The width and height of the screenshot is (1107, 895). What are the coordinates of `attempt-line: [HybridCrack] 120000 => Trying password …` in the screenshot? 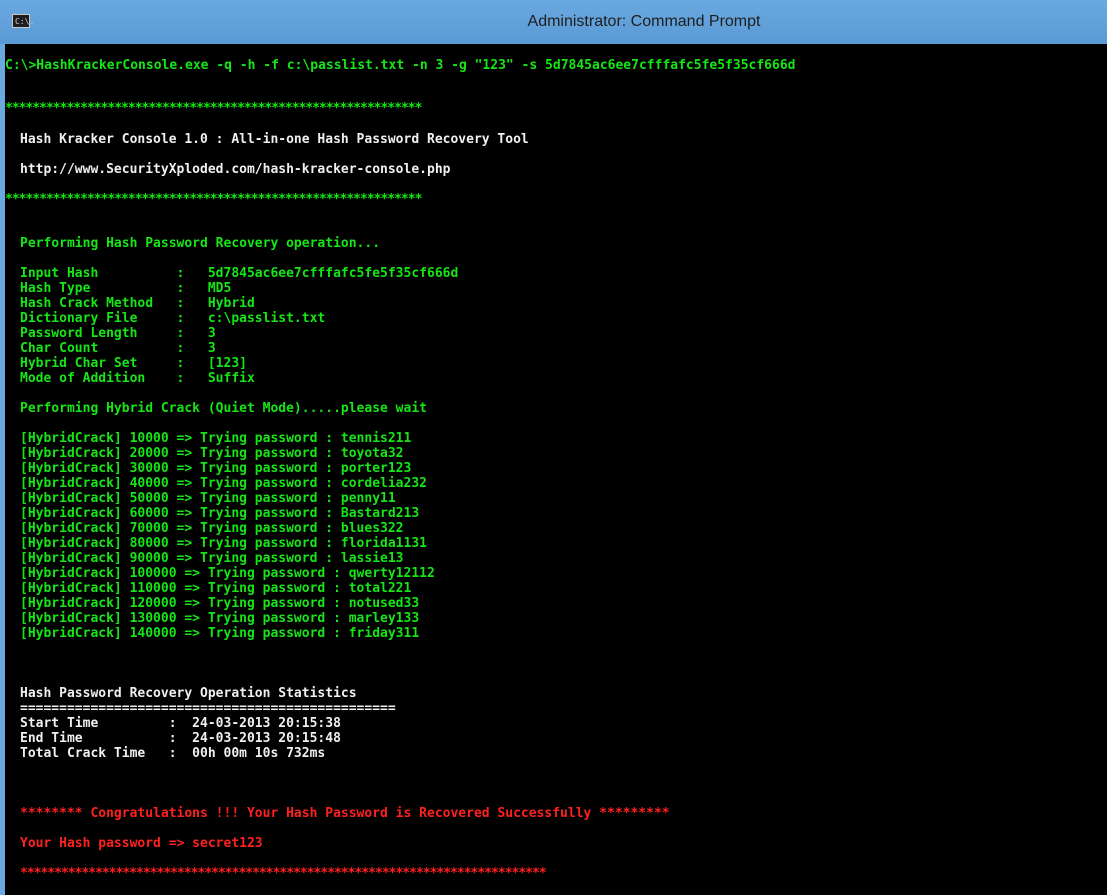 It's located at (220, 603).